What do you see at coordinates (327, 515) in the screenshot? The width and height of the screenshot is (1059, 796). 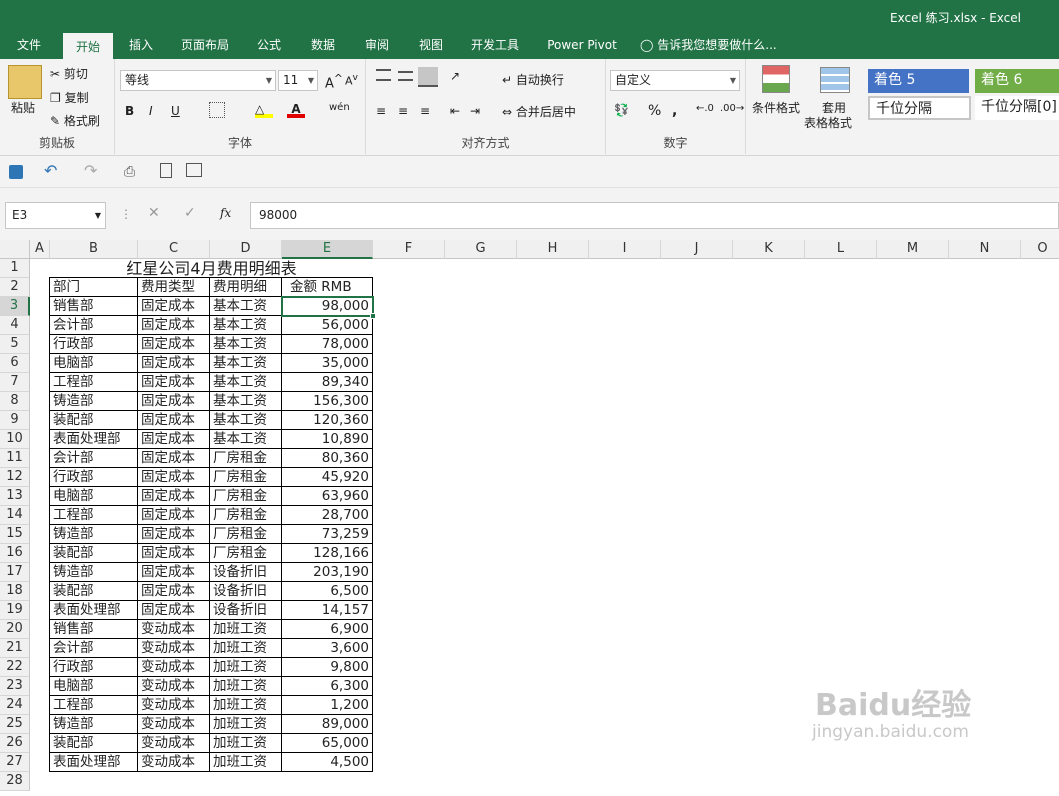 I see `amount-cell: 28,700` at bounding box center [327, 515].